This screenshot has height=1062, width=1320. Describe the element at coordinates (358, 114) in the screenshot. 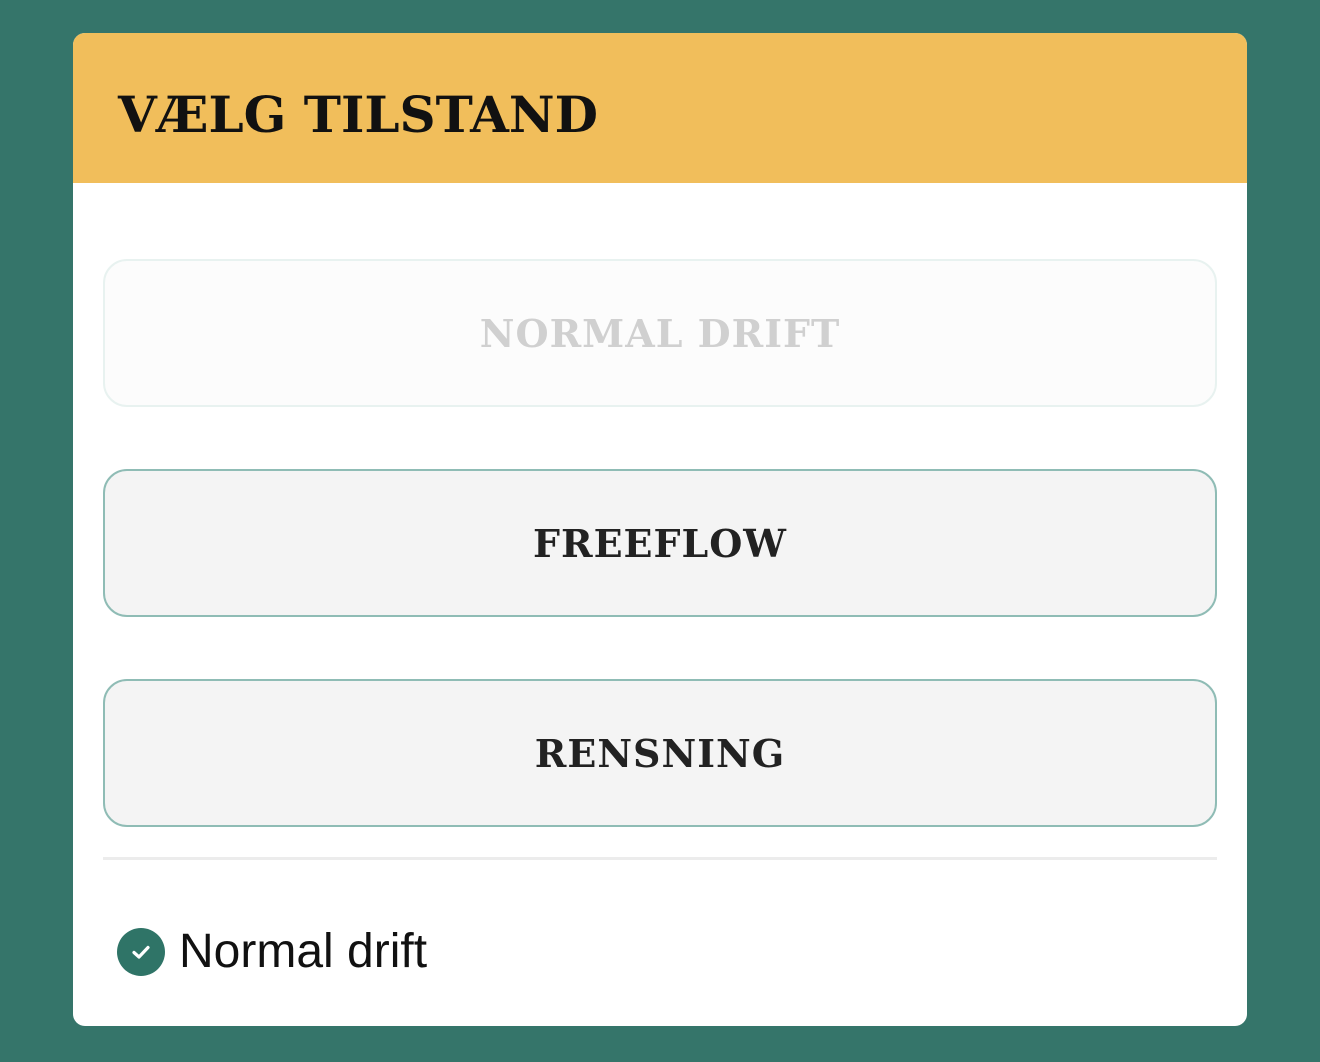

I see `panel-title: VÆLG TILSTAND` at that location.